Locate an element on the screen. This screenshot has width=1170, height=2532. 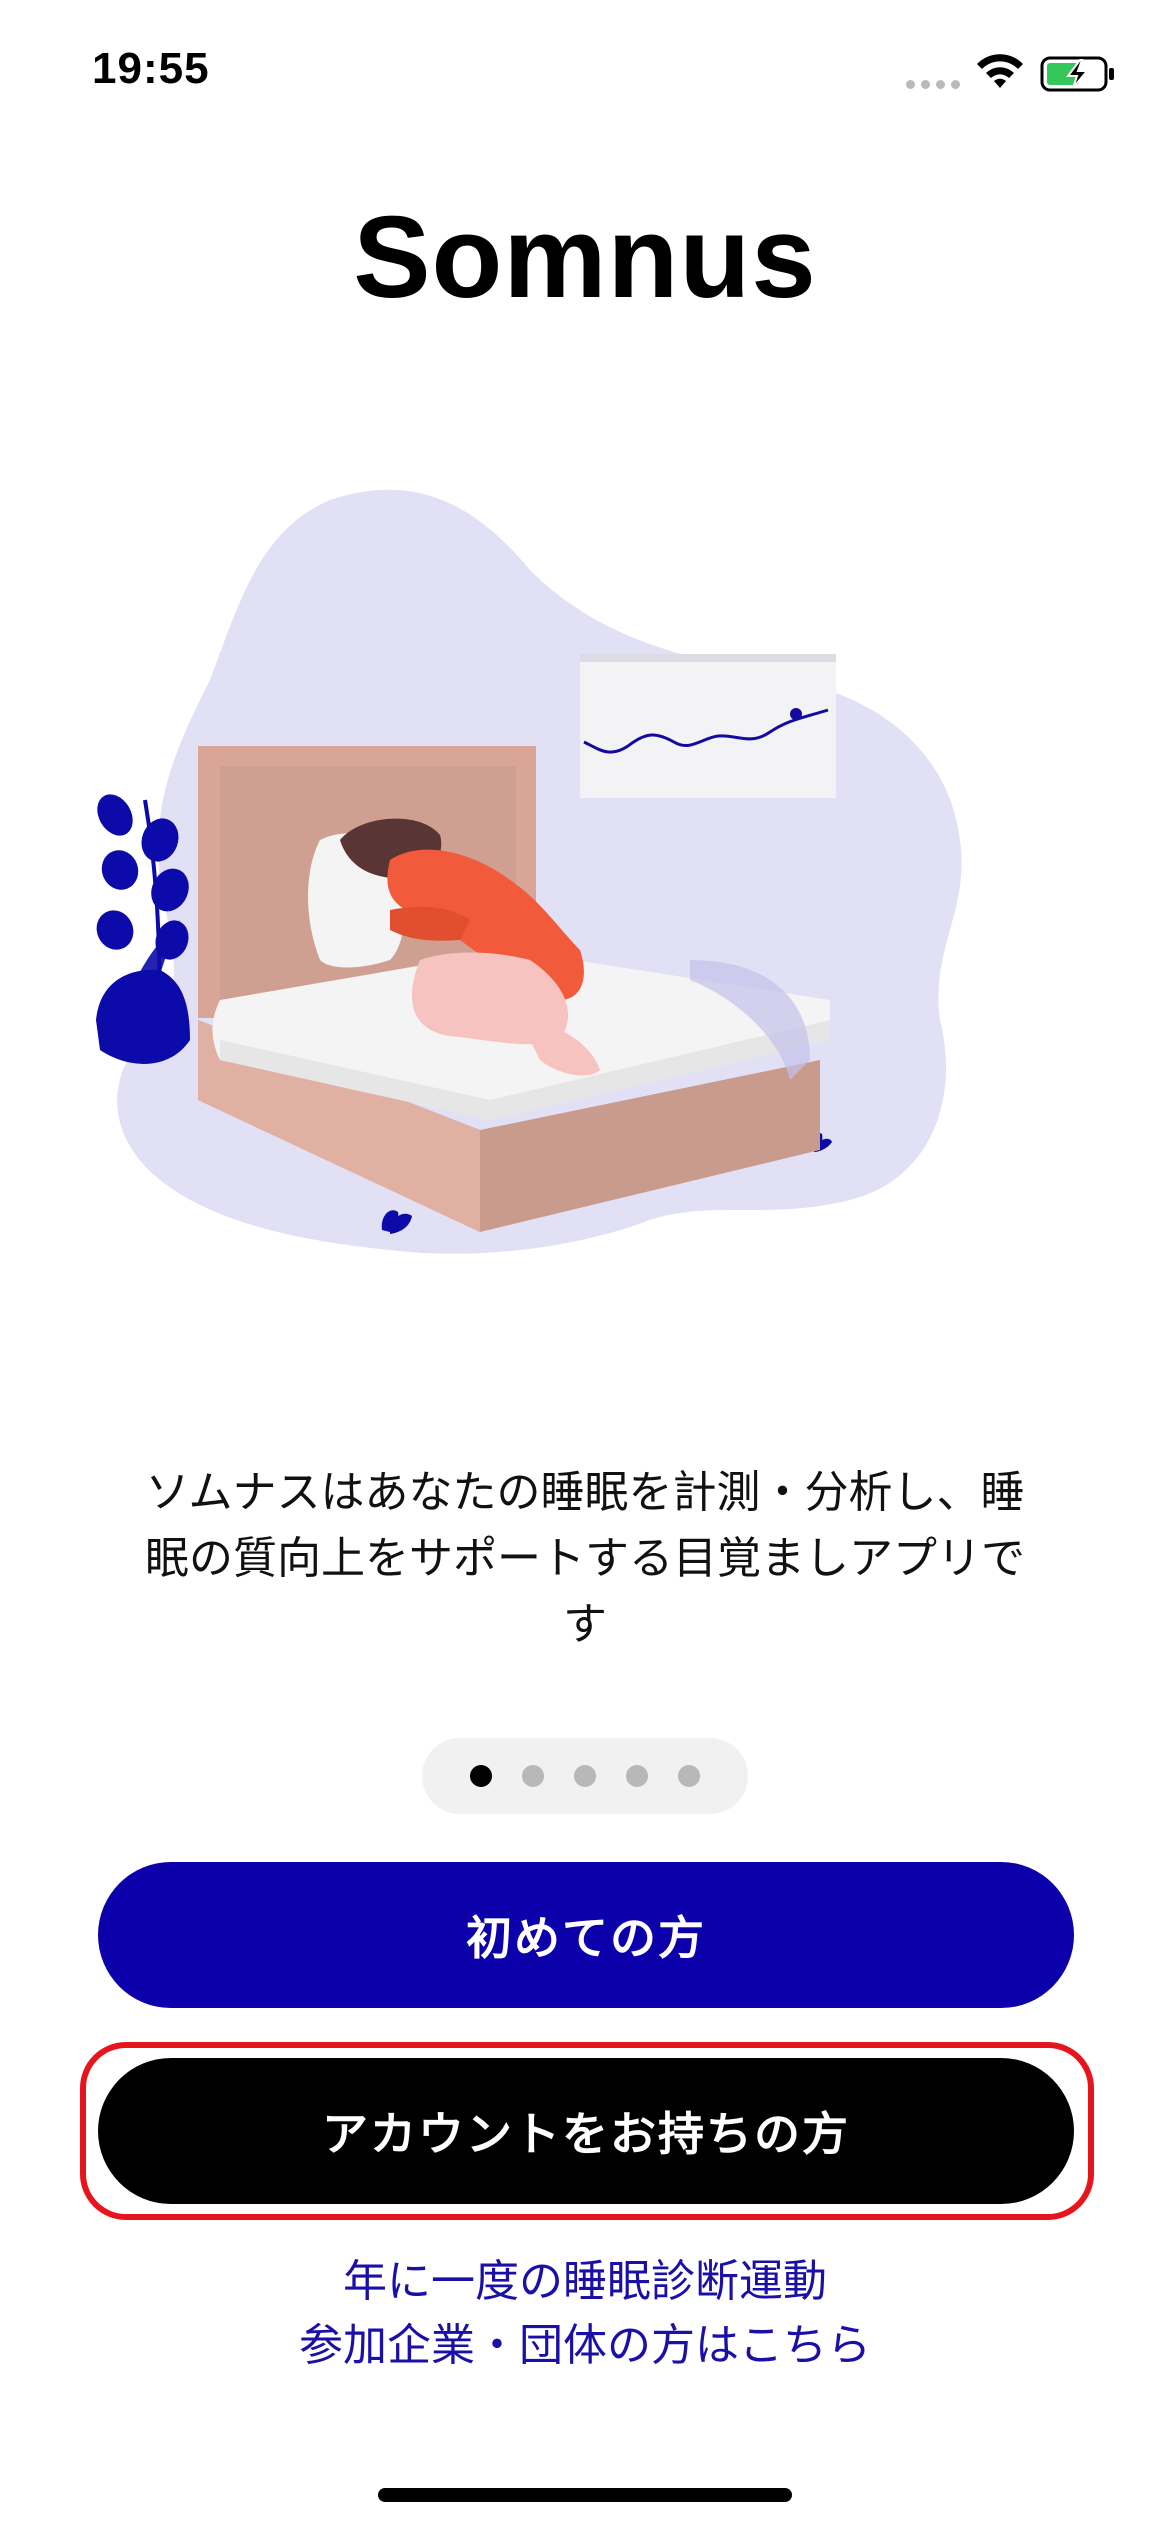
description-line: す is located at coordinates (585, 1624).